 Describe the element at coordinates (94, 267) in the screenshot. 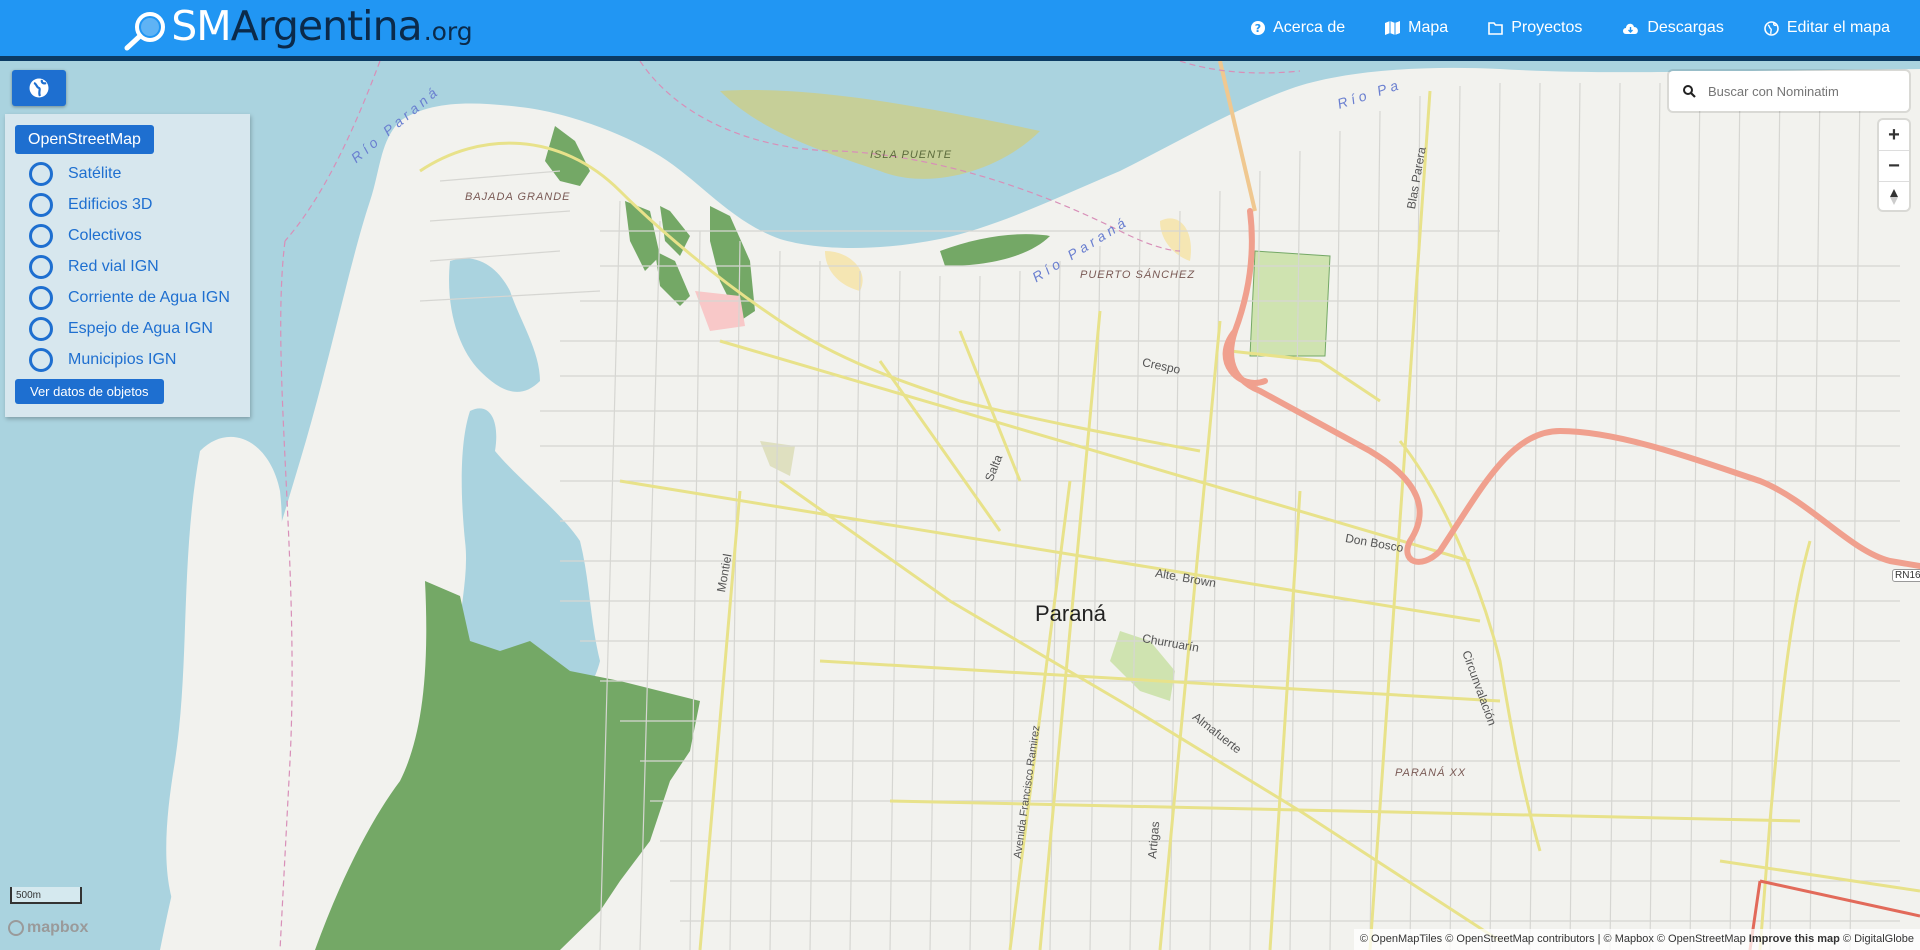

I see `layer-red-vial-ign: Red vial IGN` at that location.